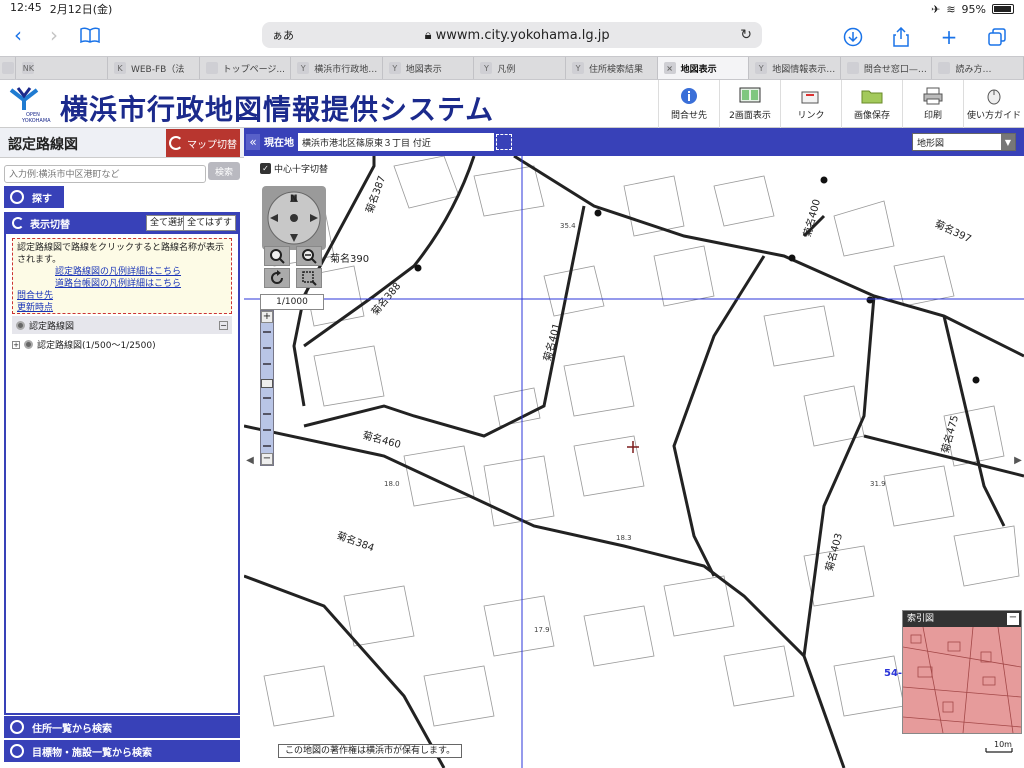  What do you see at coordinates (746, 35) in the screenshot?
I see `reload-icon: ↻` at bounding box center [746, 35].